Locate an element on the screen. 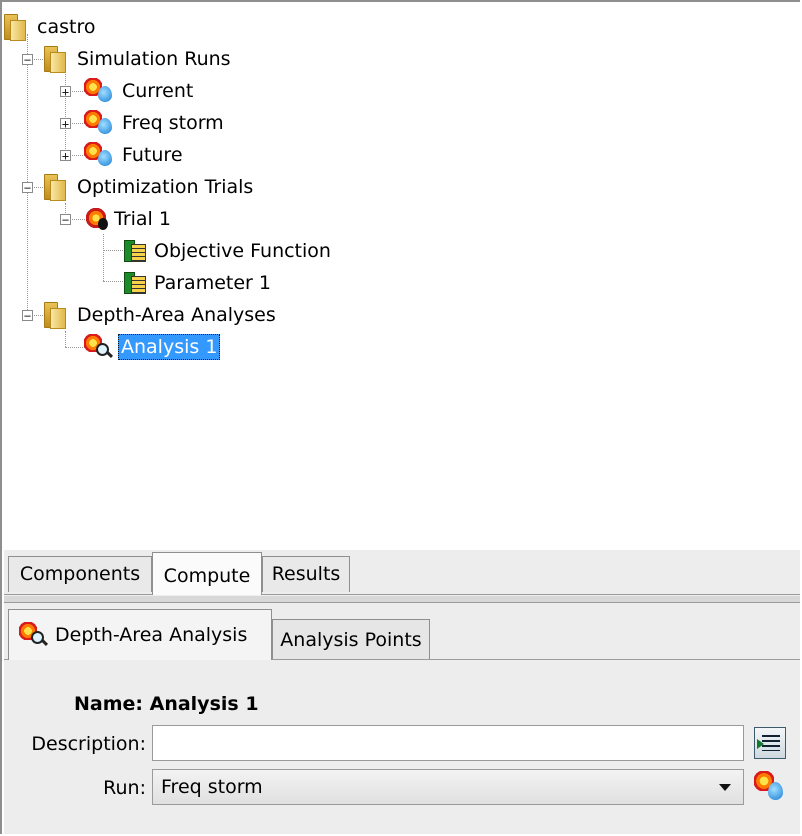  tree-node-label: castro is located at coordinates (66, 27).